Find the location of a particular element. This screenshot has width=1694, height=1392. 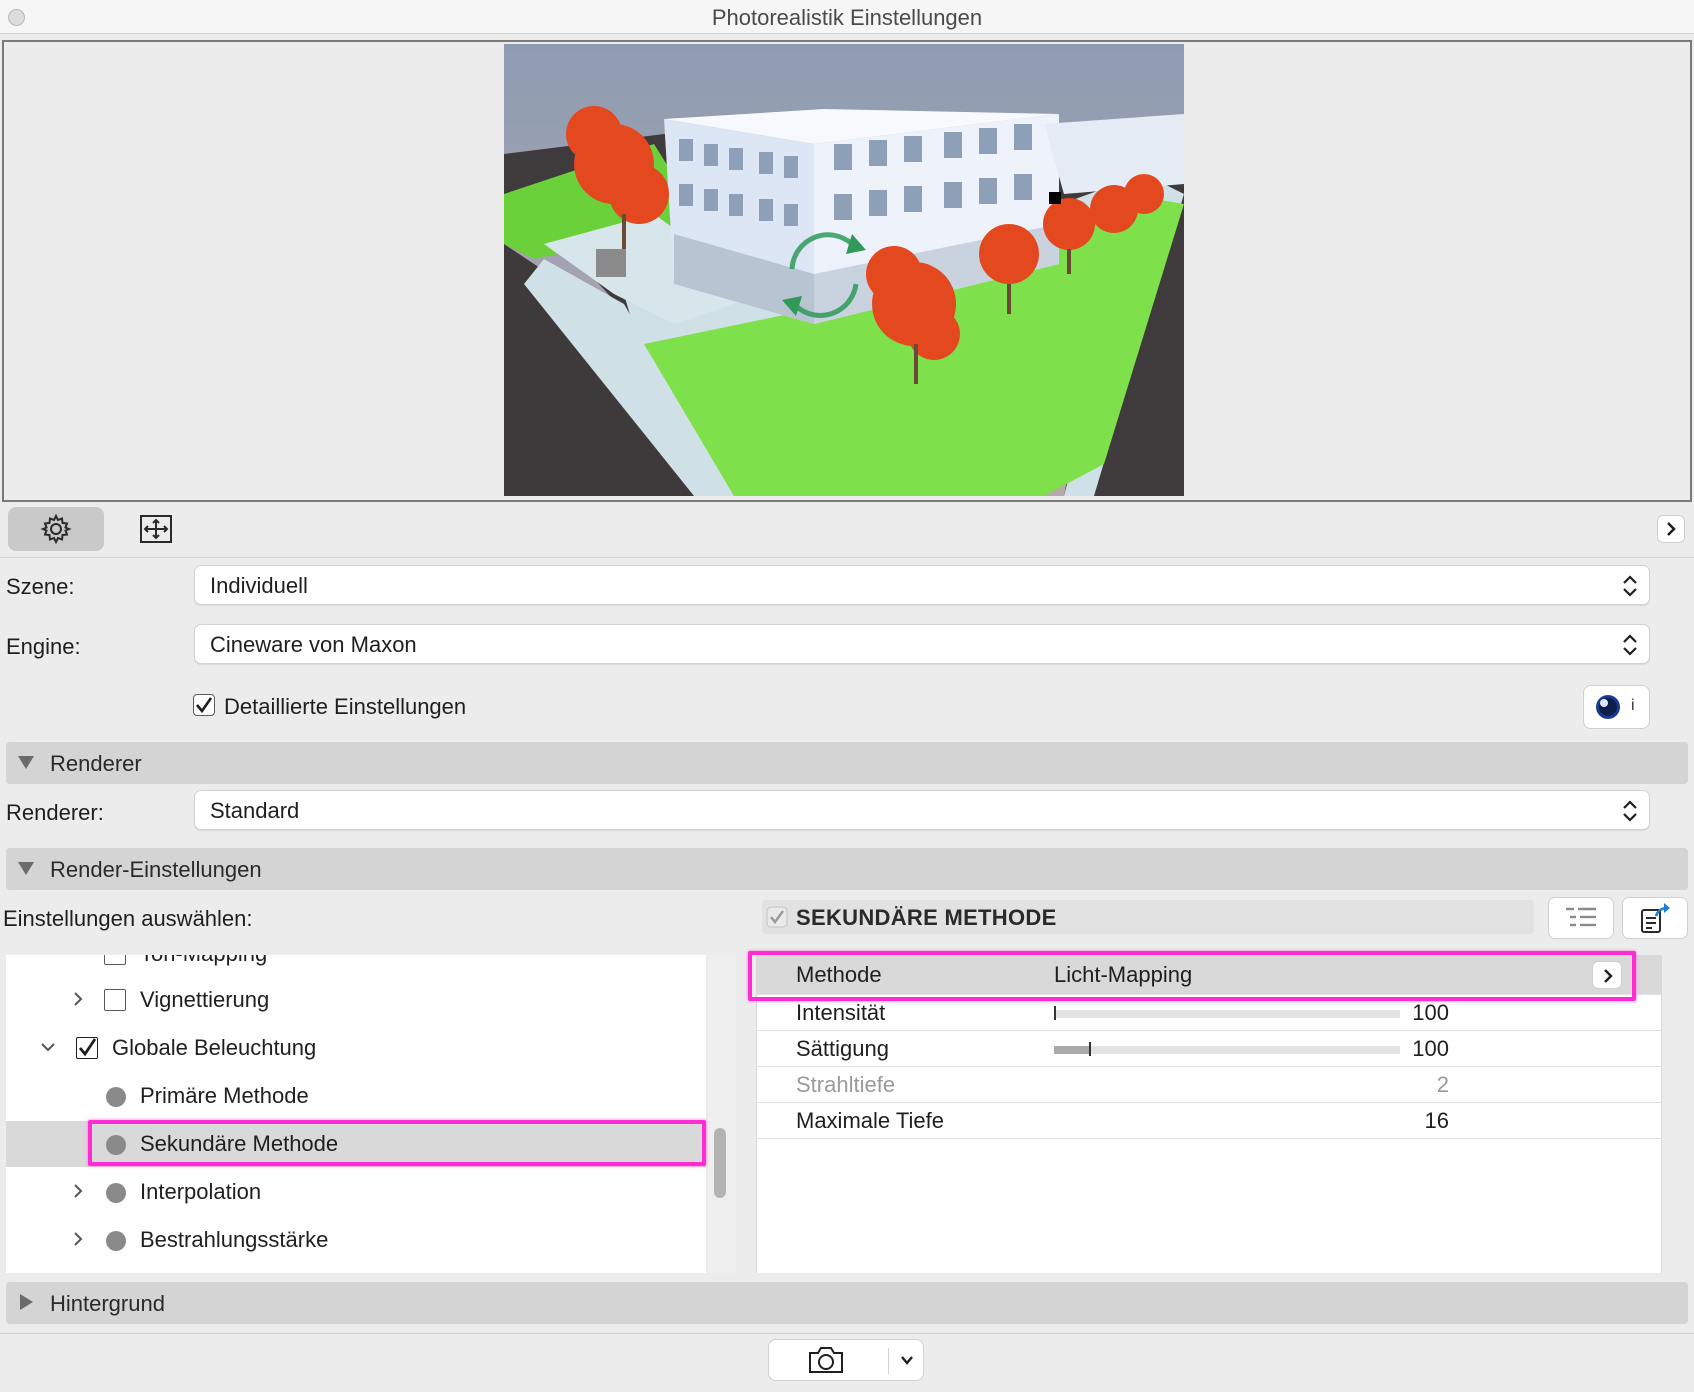

intensity-row: Intensität 100 is located at coordinates (1209, 1013).